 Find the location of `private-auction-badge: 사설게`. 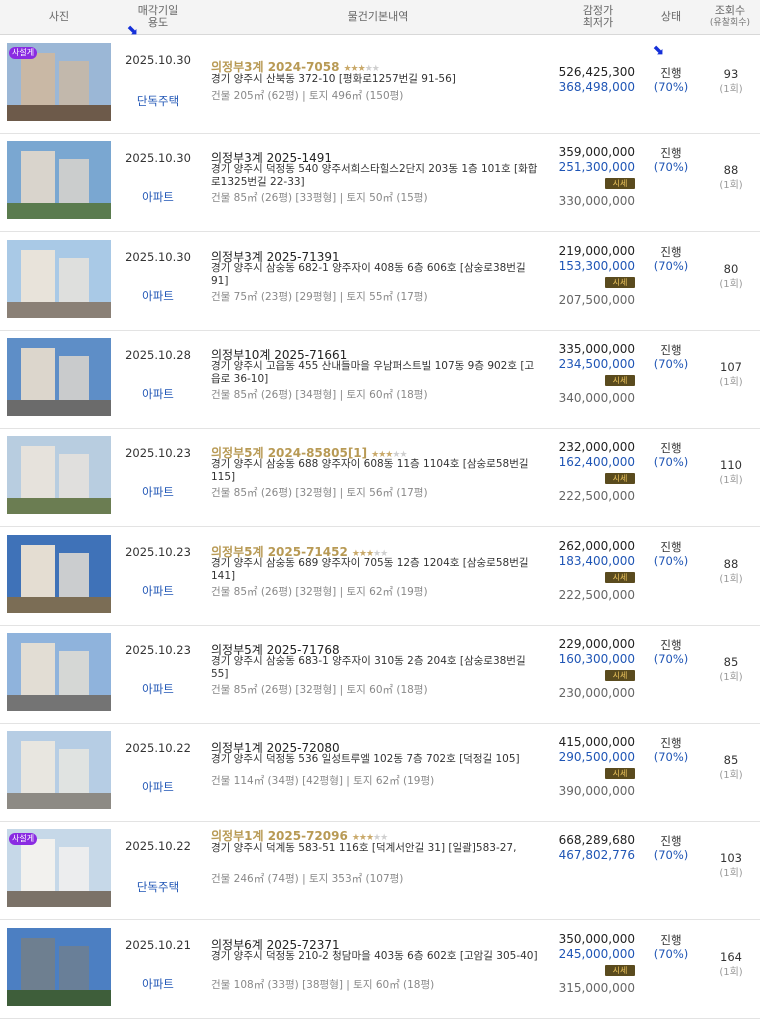

private-auction-badge: 사설게 is located at coordinates (23, 839).